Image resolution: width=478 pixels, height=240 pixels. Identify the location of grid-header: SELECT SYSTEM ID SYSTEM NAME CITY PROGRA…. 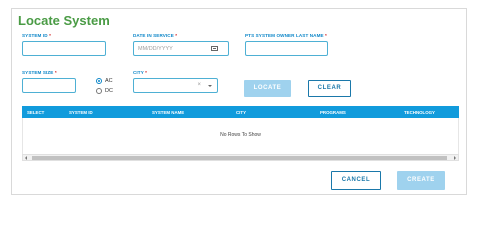
(240, 112).